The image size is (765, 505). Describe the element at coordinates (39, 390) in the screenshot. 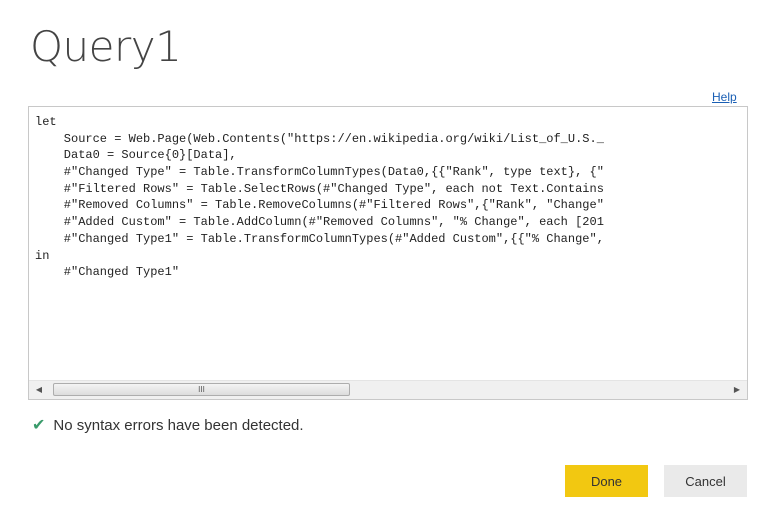

I see `scroll-left-icon: ◀` at that location.